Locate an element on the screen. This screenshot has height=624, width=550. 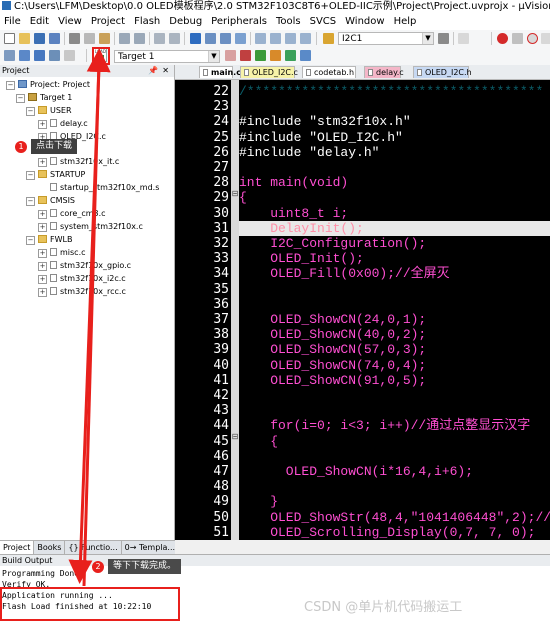
step-badge: 2 is located at coordinates (98, 567).